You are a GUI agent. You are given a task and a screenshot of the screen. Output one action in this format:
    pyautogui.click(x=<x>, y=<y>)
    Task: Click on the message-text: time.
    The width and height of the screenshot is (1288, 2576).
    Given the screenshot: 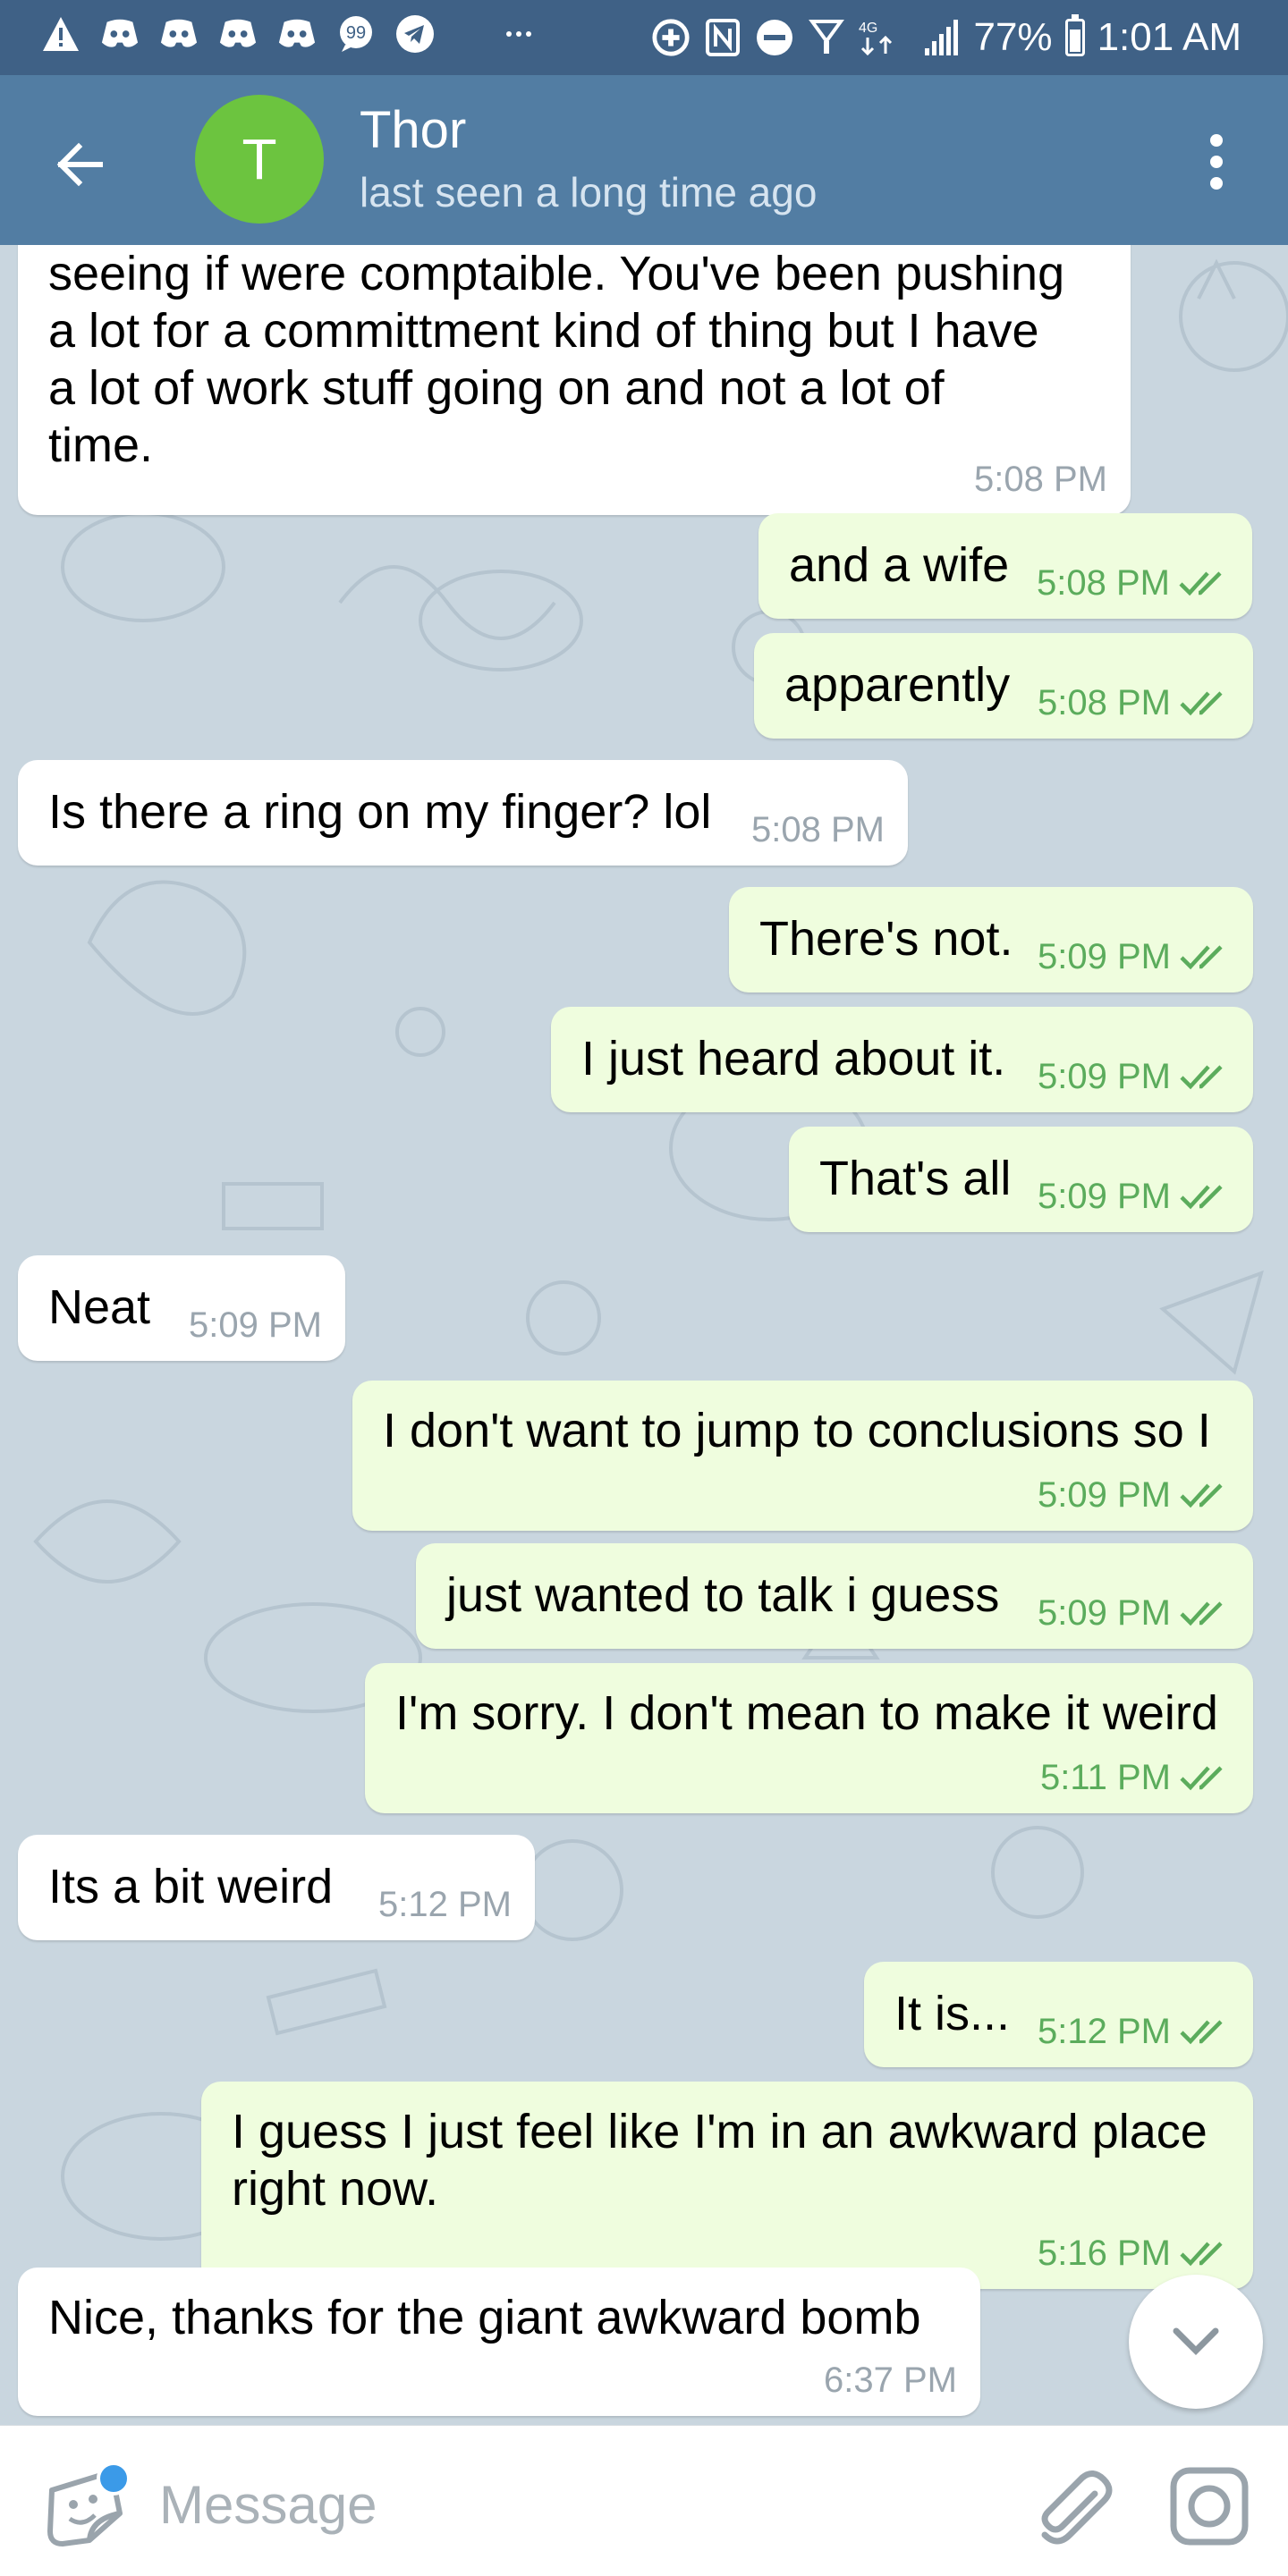 What is the action you would take?
    pyautogui.click(x=101, y=445)
    